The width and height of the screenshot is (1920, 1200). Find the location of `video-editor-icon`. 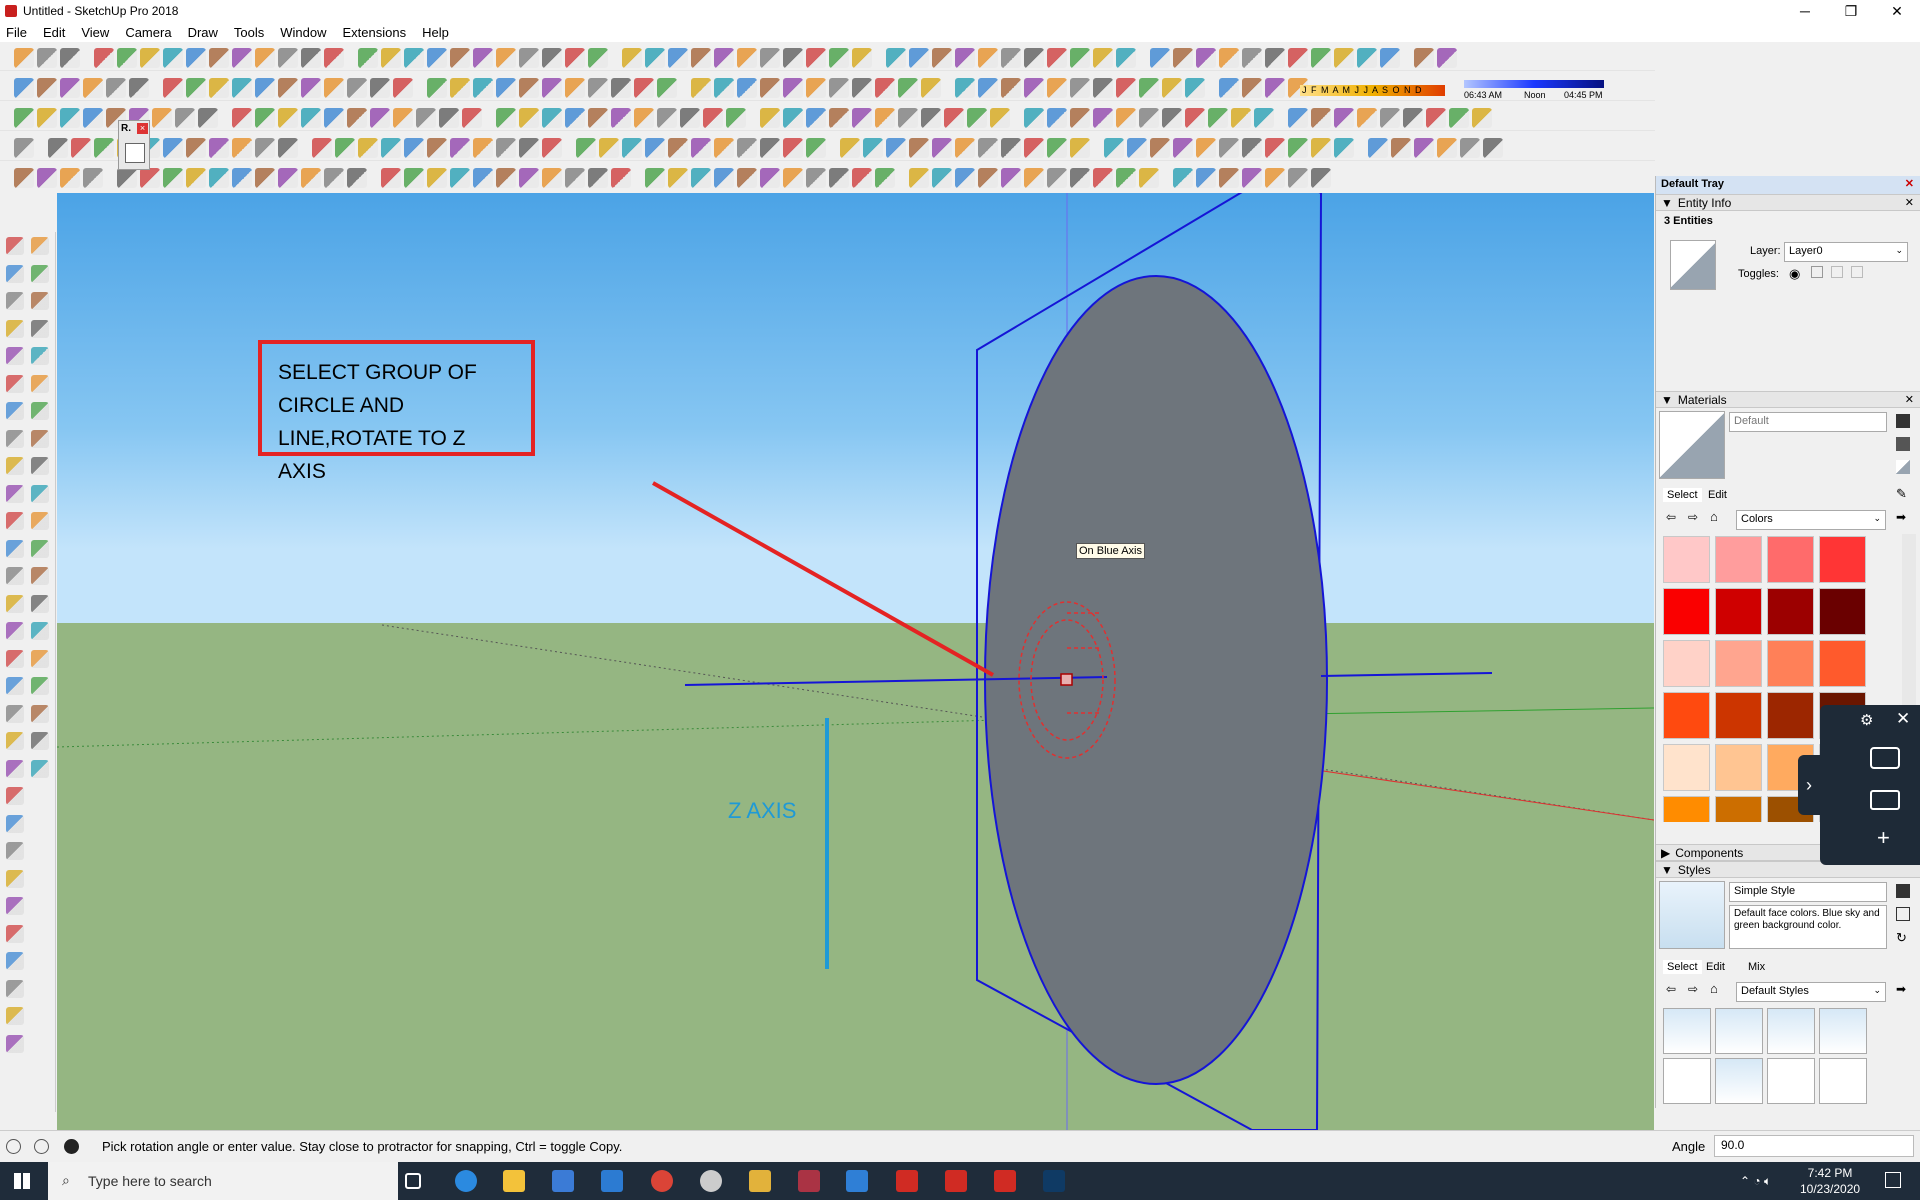

video-editor-icon is located at coordinates (809, 1181).